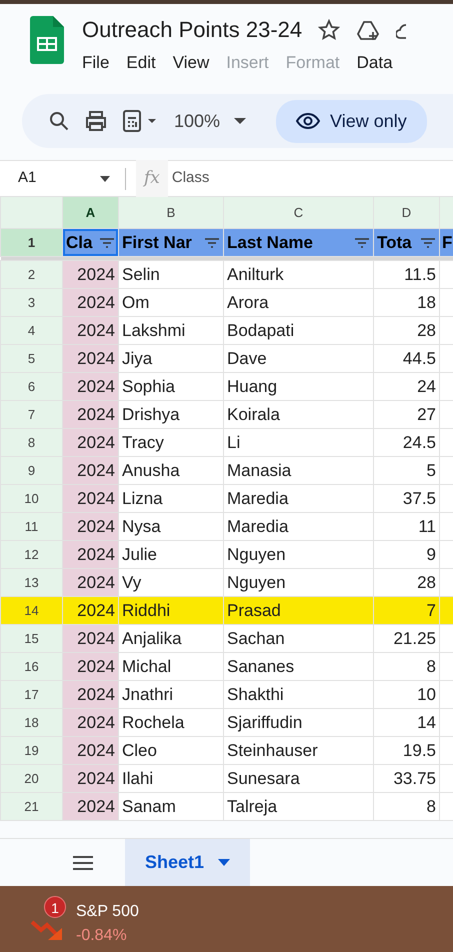  What do you see at coordinates (407, 694) in the screenshot?
I see `table-cell: 10` at bounding box center [407, 694].